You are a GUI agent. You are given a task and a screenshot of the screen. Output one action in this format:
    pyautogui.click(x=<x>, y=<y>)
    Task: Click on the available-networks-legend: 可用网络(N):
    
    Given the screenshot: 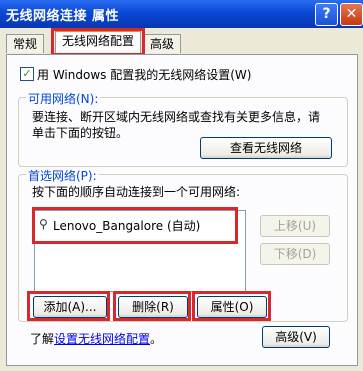 What is the action you would take?
    pyautogui.click(x=63, y=98)
    